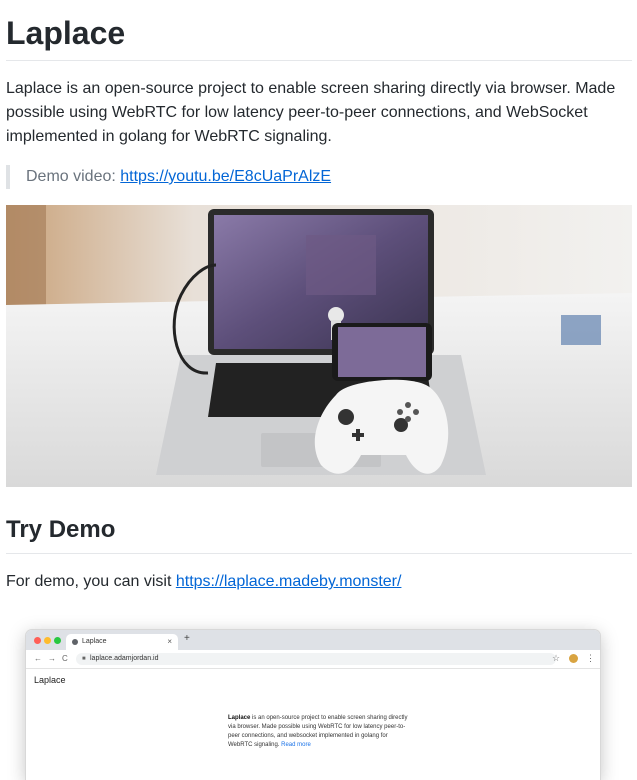 The height and width of the screenshot is (780, 637). Describe the element at coordinates (50, 680) in the screenshot. I see `inner-page-title: Laplace` at that location.